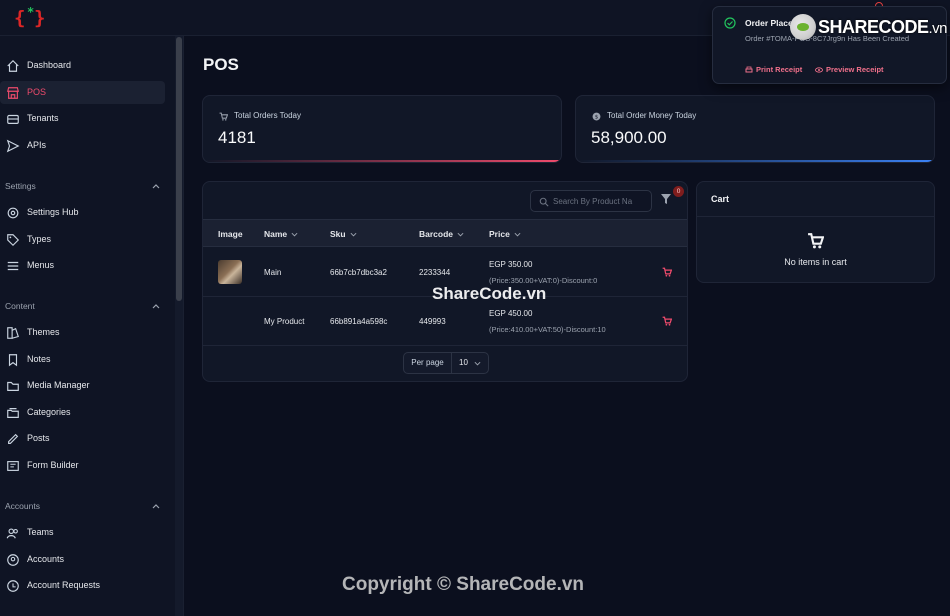  What do you see at coordinates (489, 293) in the screenshot?
I see `watermark-text: ShareCode.vn` at bounding box center [489, 293].